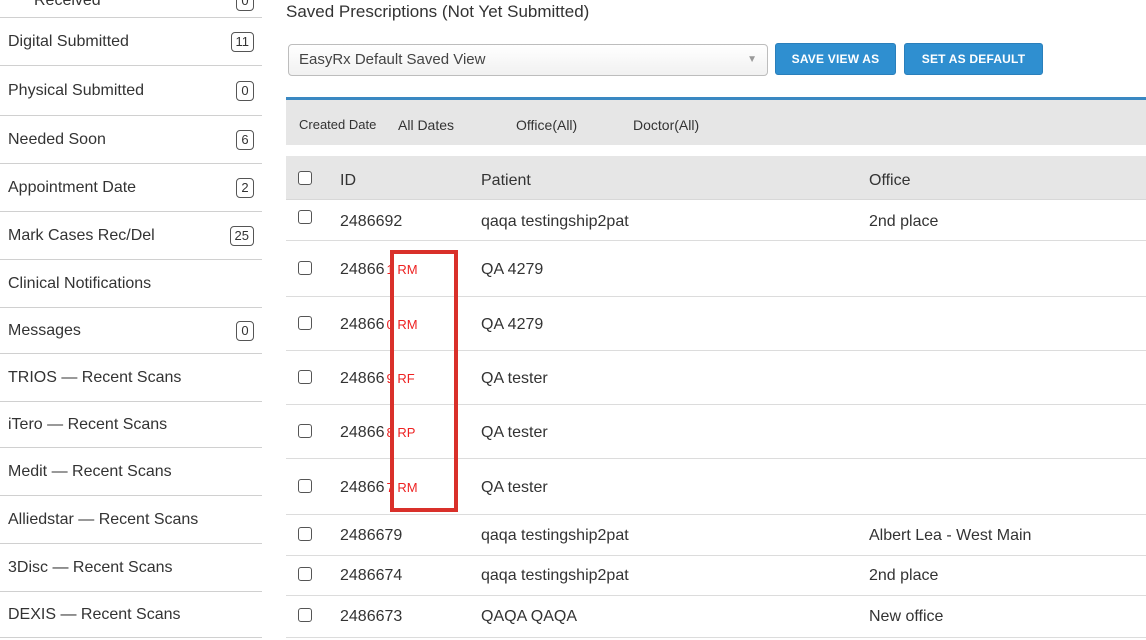  Describe the element at coordinates (81, 235) in the screenshot. I see `sidebar-item-label: Mark Cases Rec/Del` at that location.